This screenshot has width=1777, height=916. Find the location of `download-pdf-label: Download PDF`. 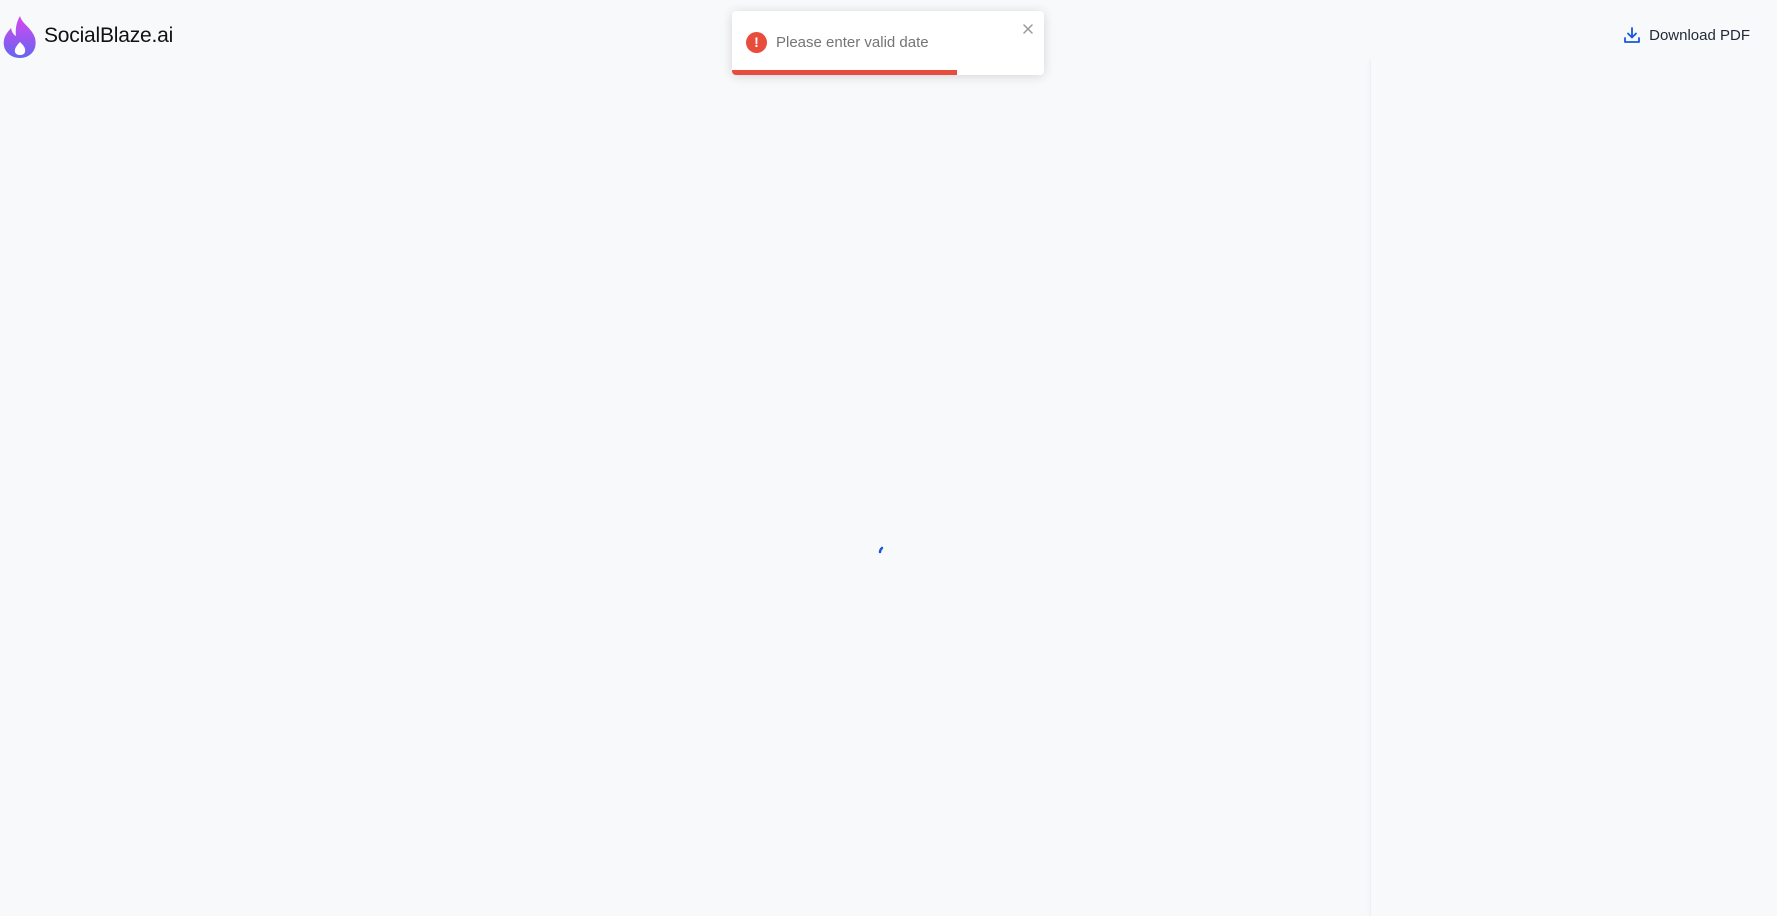

download-pdf-label: Download PDF is located at coordinates (1699, 35).